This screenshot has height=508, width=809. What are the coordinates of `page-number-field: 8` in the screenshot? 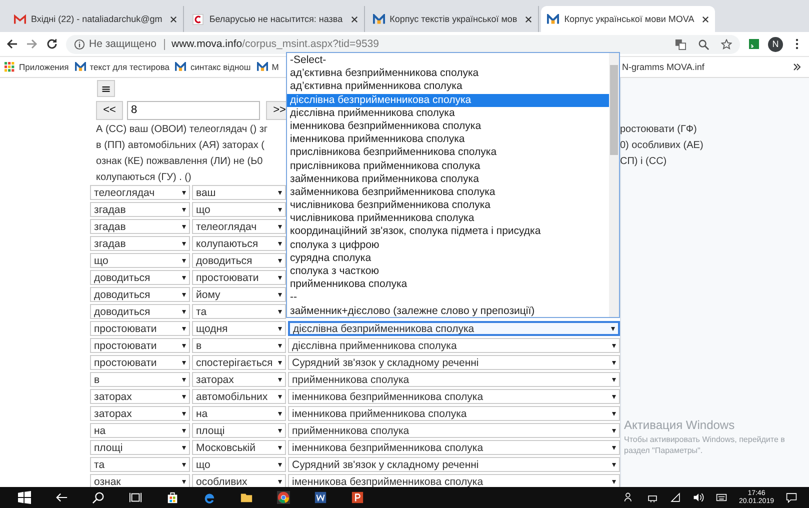 It's located at (193, 110).